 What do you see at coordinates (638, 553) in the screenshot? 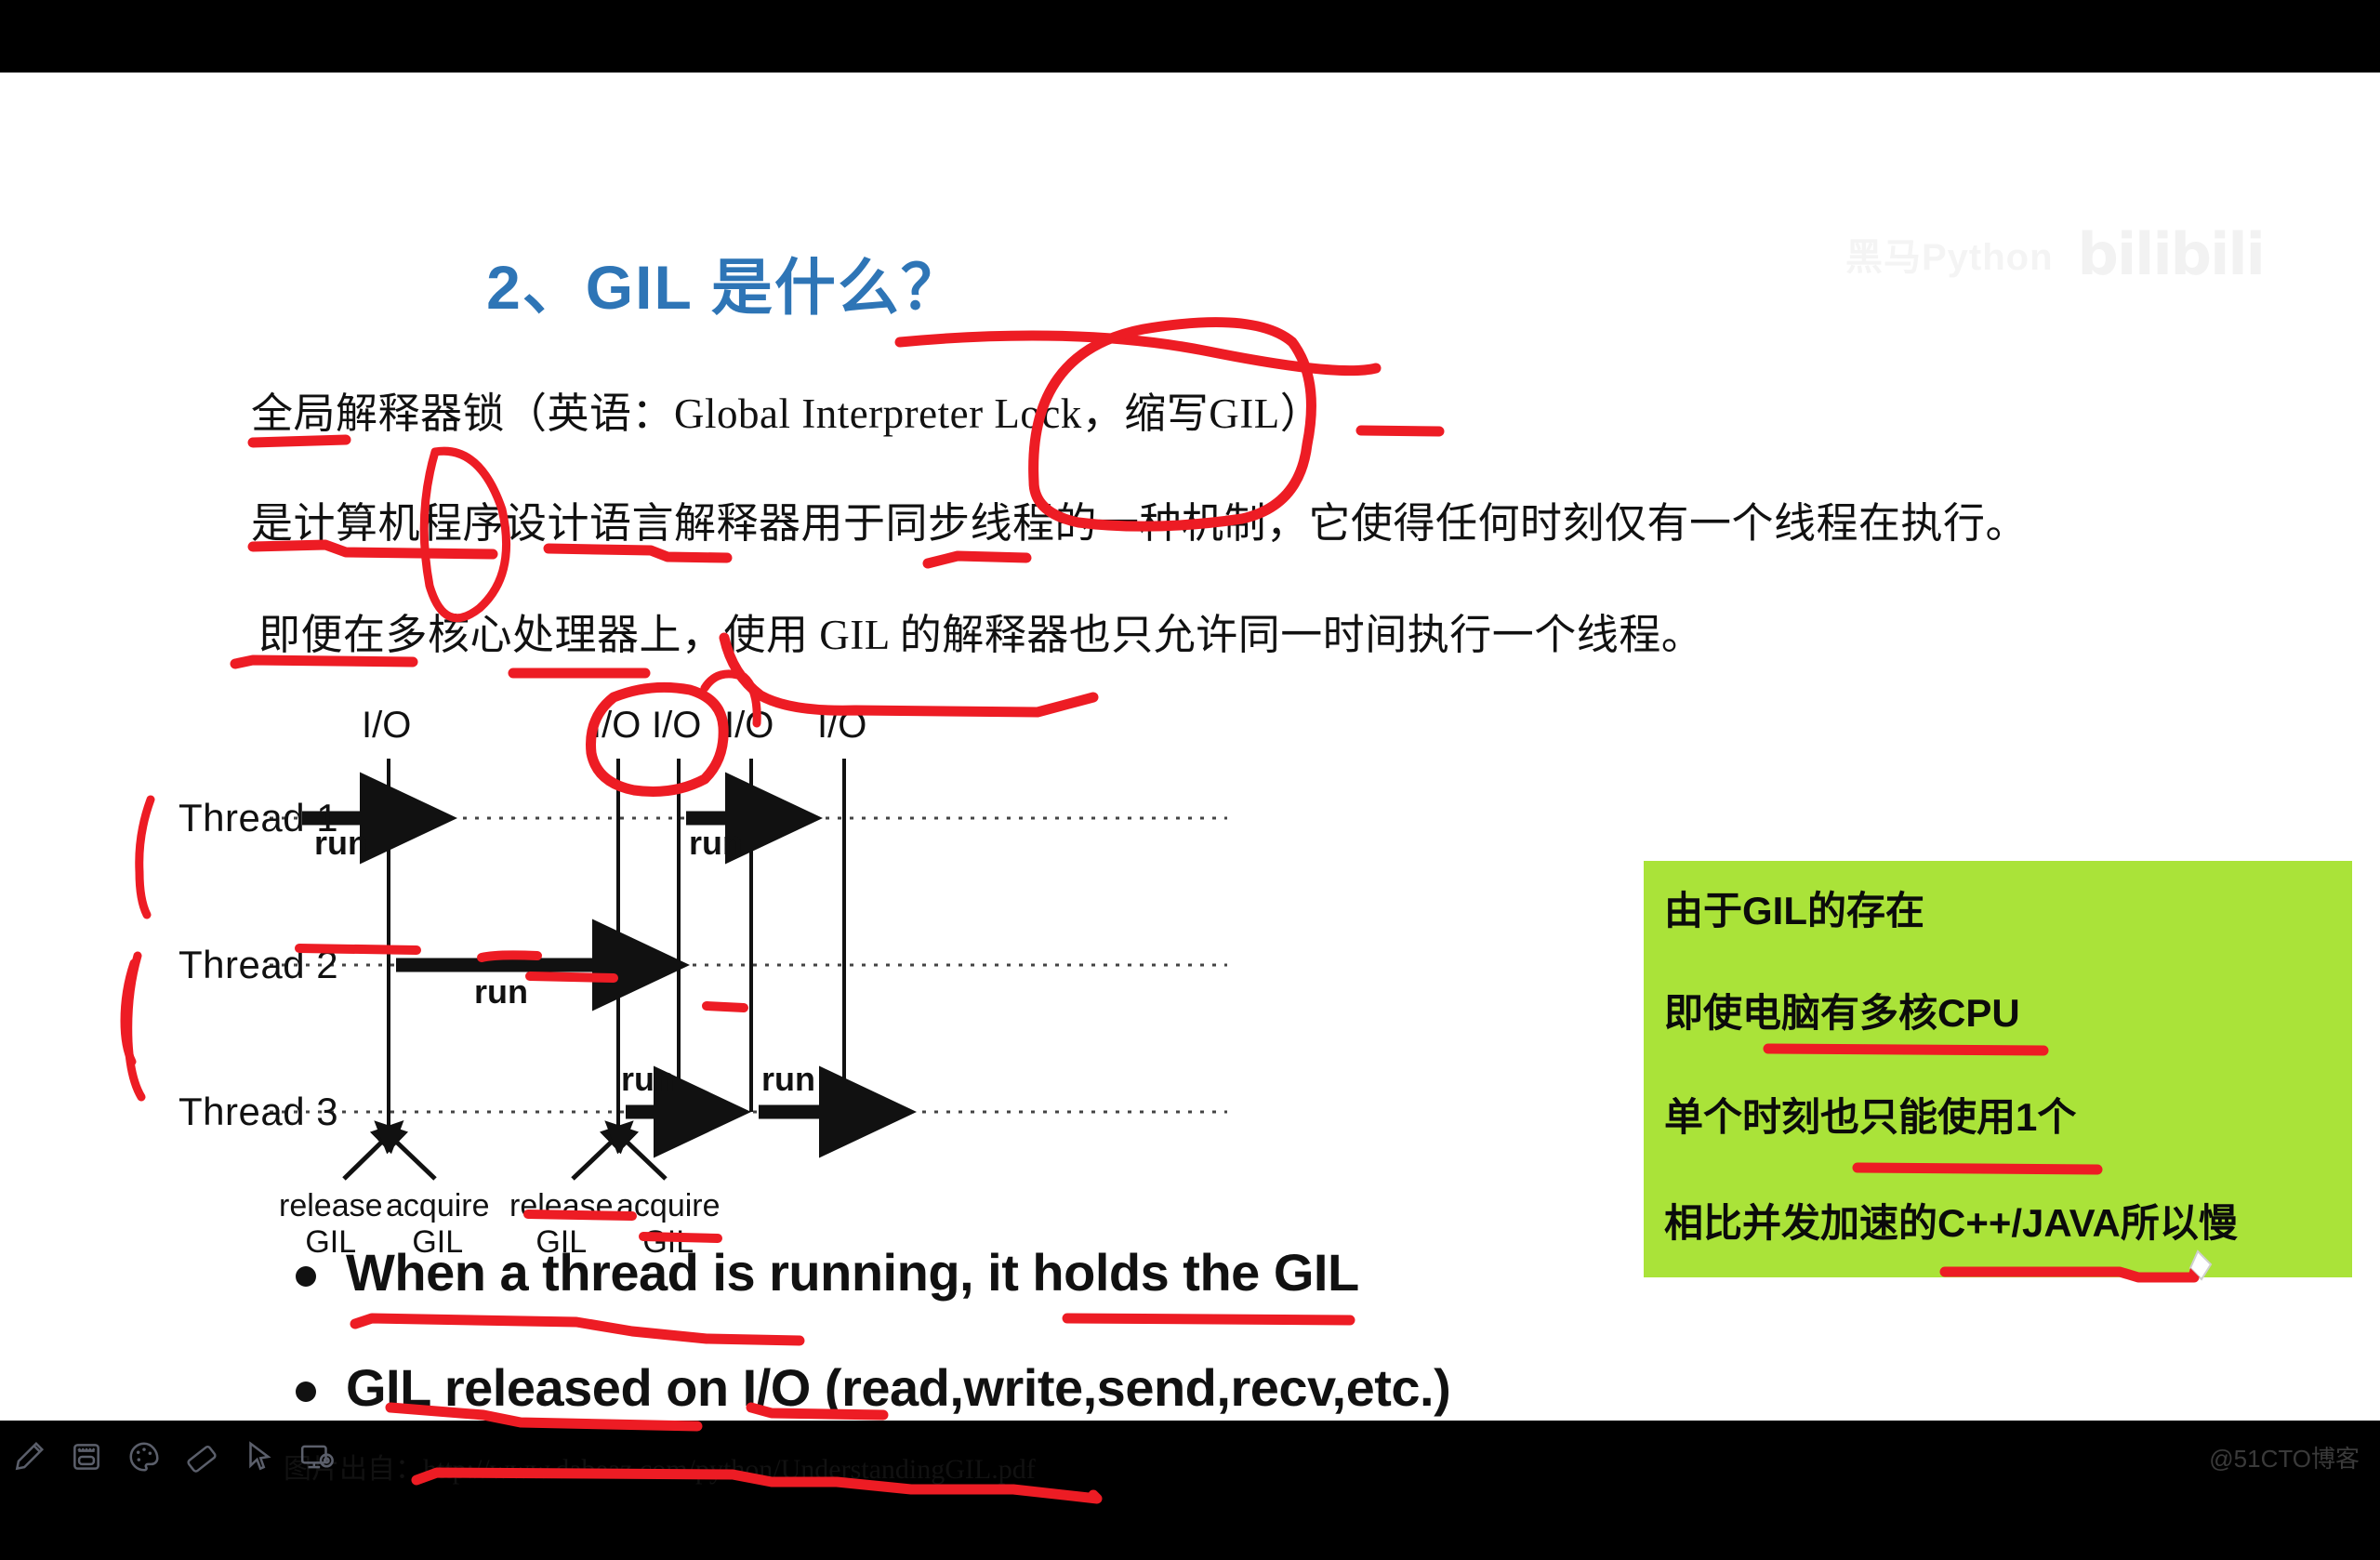
I see `ink-underline-p2-b` at bounding box center [638, 553].